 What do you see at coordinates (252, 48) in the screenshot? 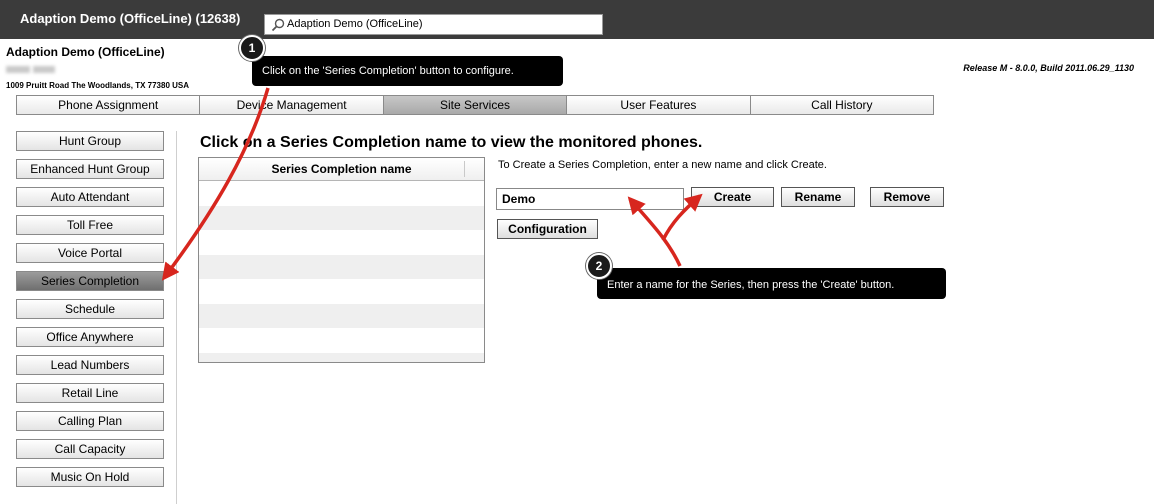
I see `step-one-badge: 1` at bounding box center [252, 48].